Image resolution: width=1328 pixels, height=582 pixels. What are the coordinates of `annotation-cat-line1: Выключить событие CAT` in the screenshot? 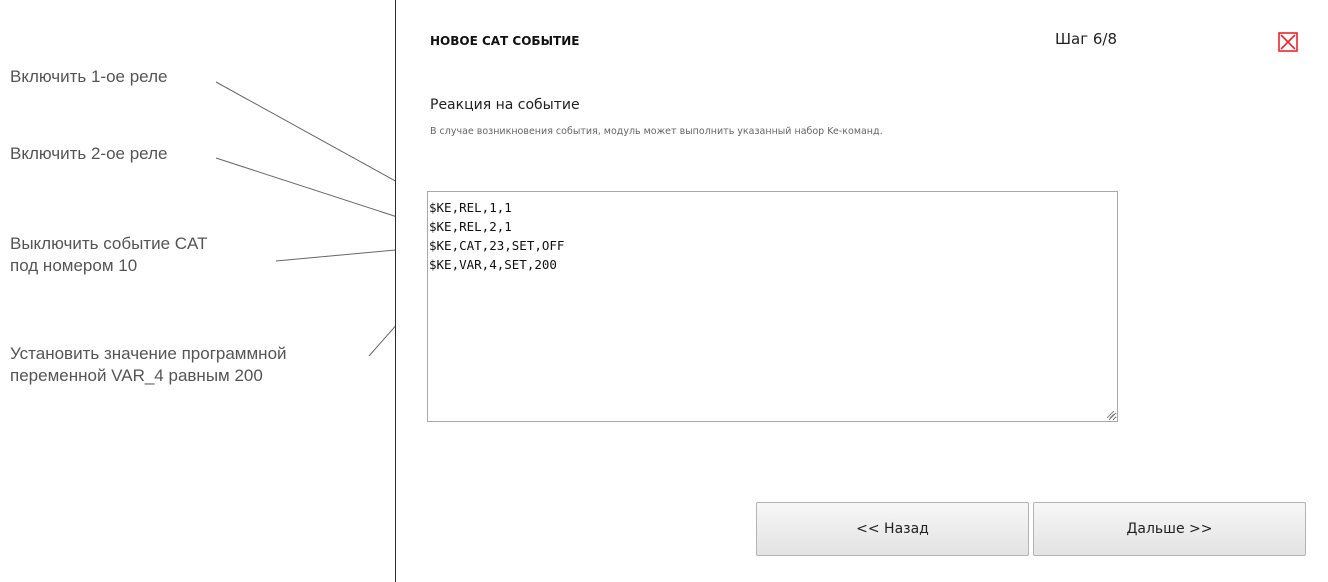 It's located at (109, 243).